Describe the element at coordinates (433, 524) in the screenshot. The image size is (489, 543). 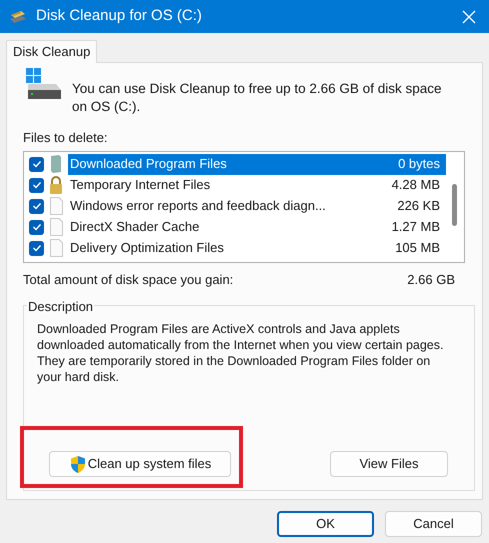
I see `dialog-button: Cancel` at that location.